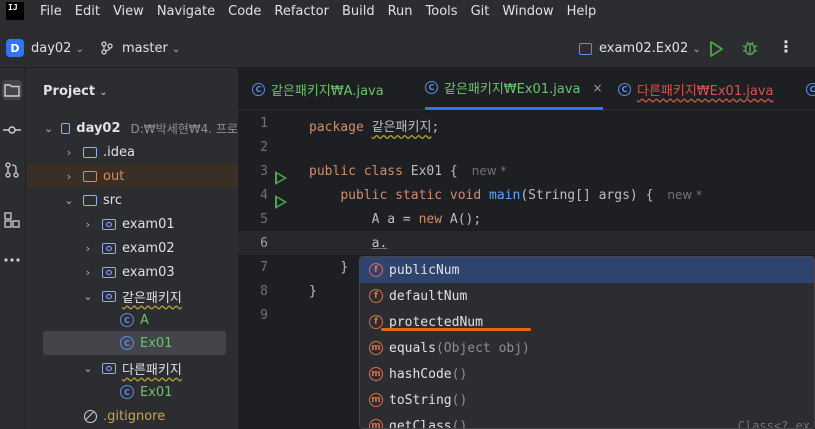 The width and height of the screenshot is (815, 429). Describe the element at coordinates (186, 11) in the screenshot. I see `menu-navigate: Navigate` at that location.